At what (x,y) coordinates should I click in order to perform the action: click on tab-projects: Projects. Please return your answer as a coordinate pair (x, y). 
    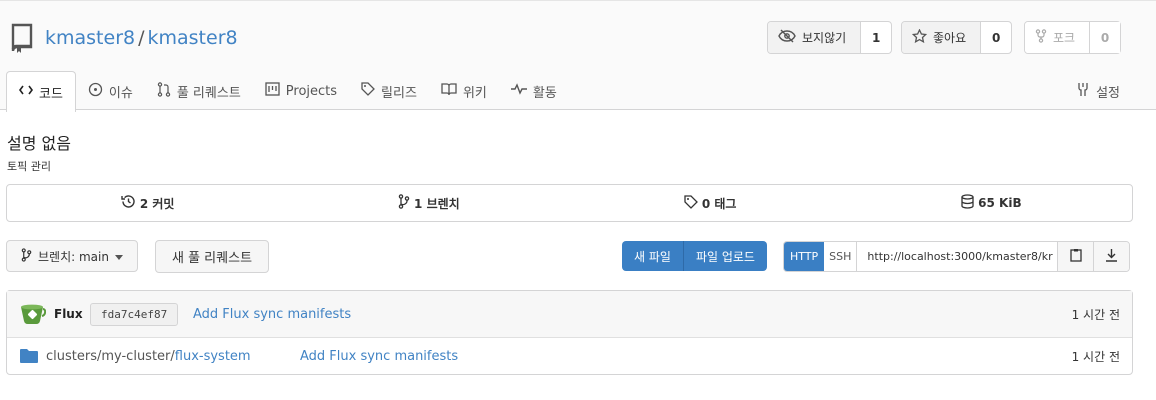
    Looking at the image, I should click on (301, 91).